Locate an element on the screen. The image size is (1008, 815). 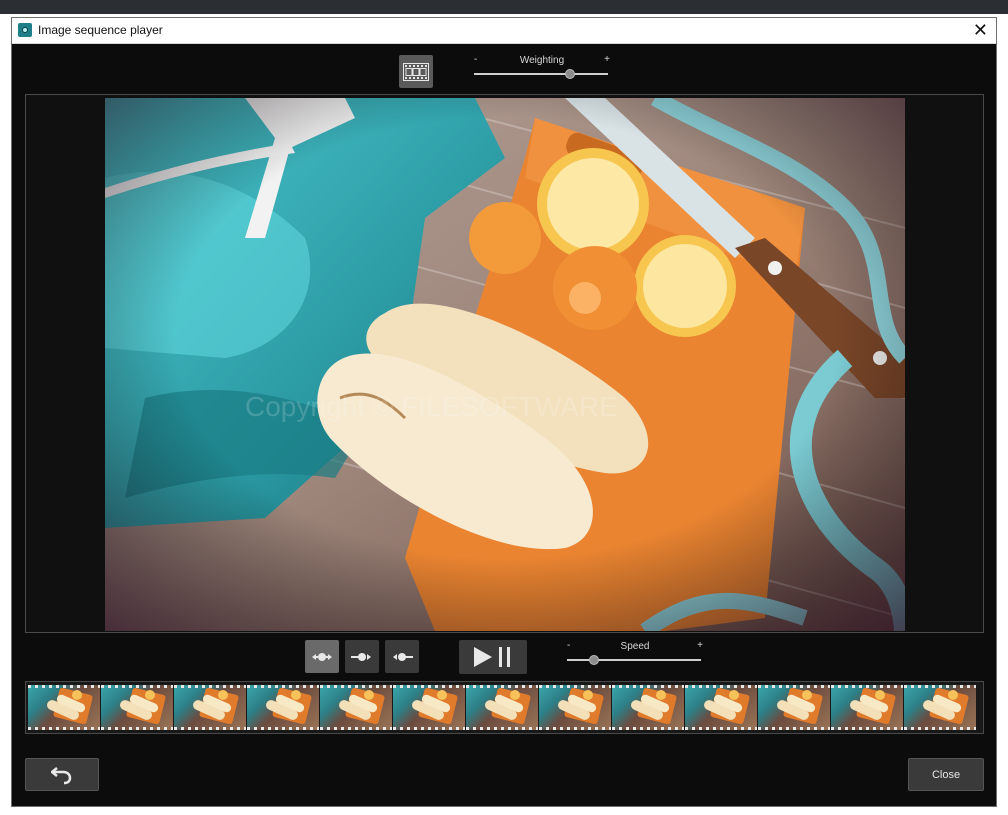
fade-mode-button is located at coordinates (322, 656).